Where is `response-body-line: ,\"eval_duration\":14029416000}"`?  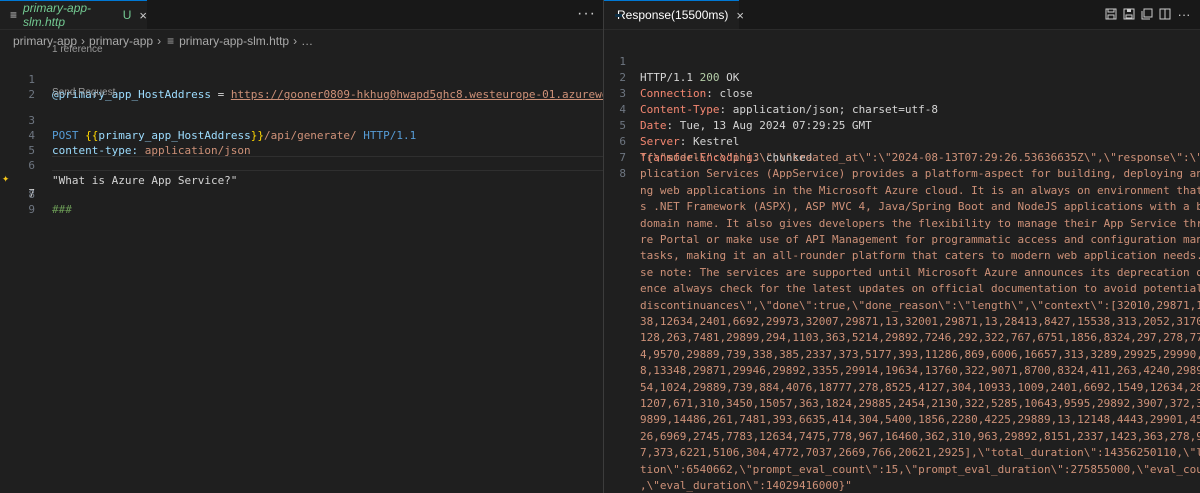
response-body-line: ,\"eval_duration\":14029416000}" is located at coordinates (746, 485).